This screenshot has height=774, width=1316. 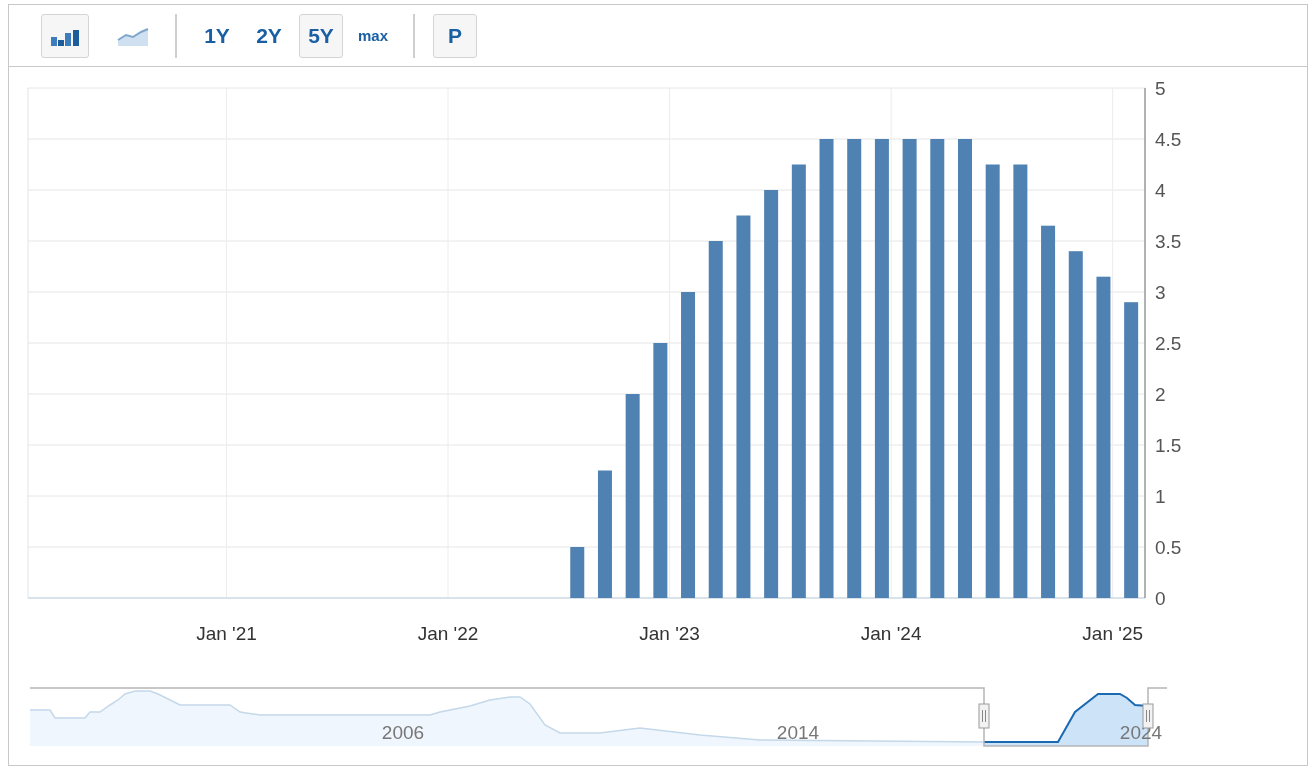 What do you see at coordinates (891, 633) in the screenshot?
I see `axis-label: Jan '24` at bounding box center [891, 633].